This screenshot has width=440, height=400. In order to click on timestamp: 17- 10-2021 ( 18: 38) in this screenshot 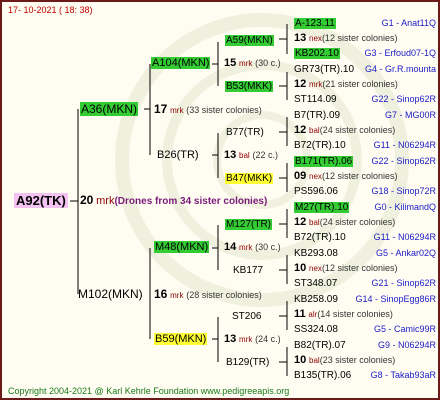, I will do `click(50, 10)`.